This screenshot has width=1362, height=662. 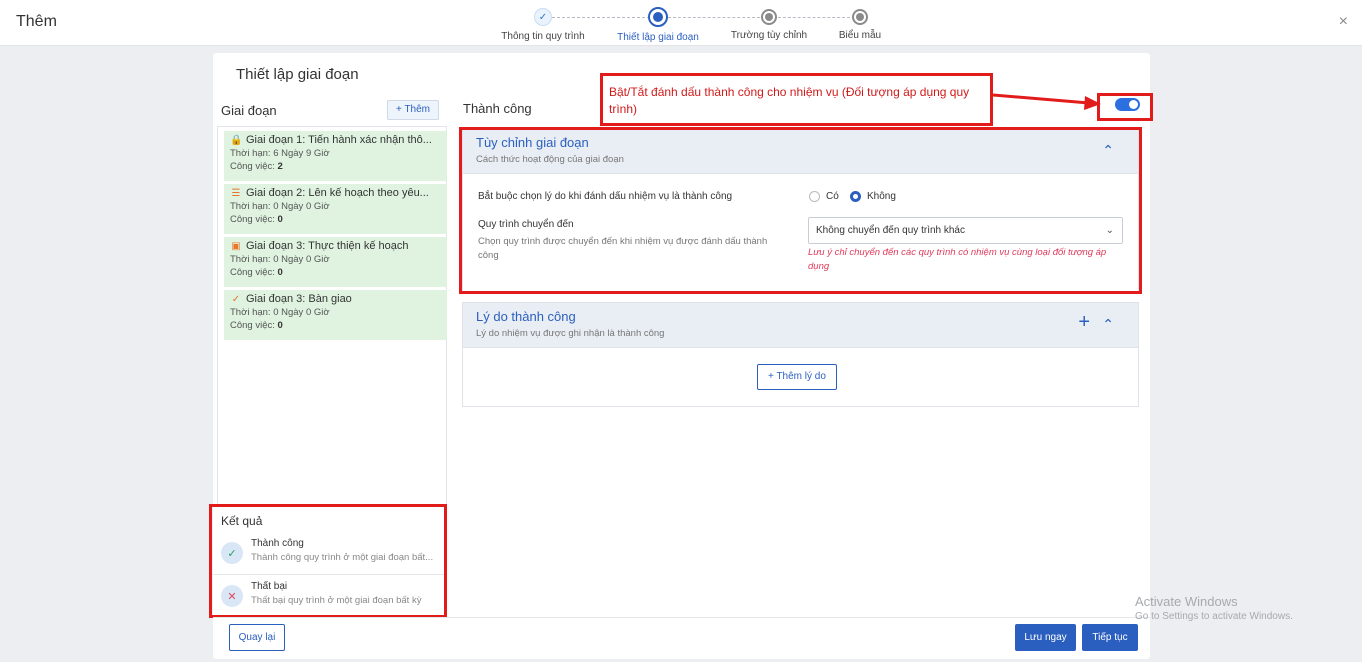 I want to click on step-label: Biểu mẫu, so click(x=860, y=35).